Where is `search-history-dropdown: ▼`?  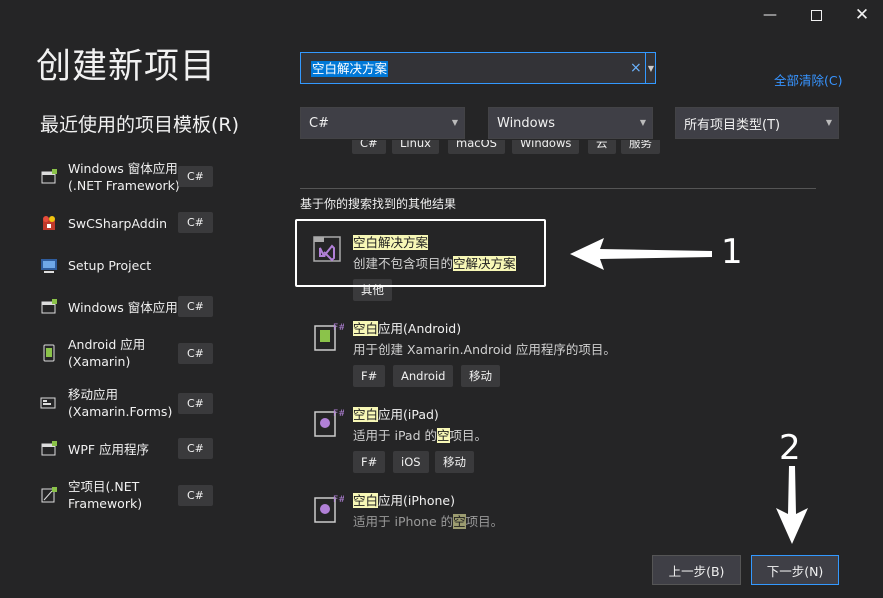 search-history-dropdown: ▼ is located at coordinates (650, 68).